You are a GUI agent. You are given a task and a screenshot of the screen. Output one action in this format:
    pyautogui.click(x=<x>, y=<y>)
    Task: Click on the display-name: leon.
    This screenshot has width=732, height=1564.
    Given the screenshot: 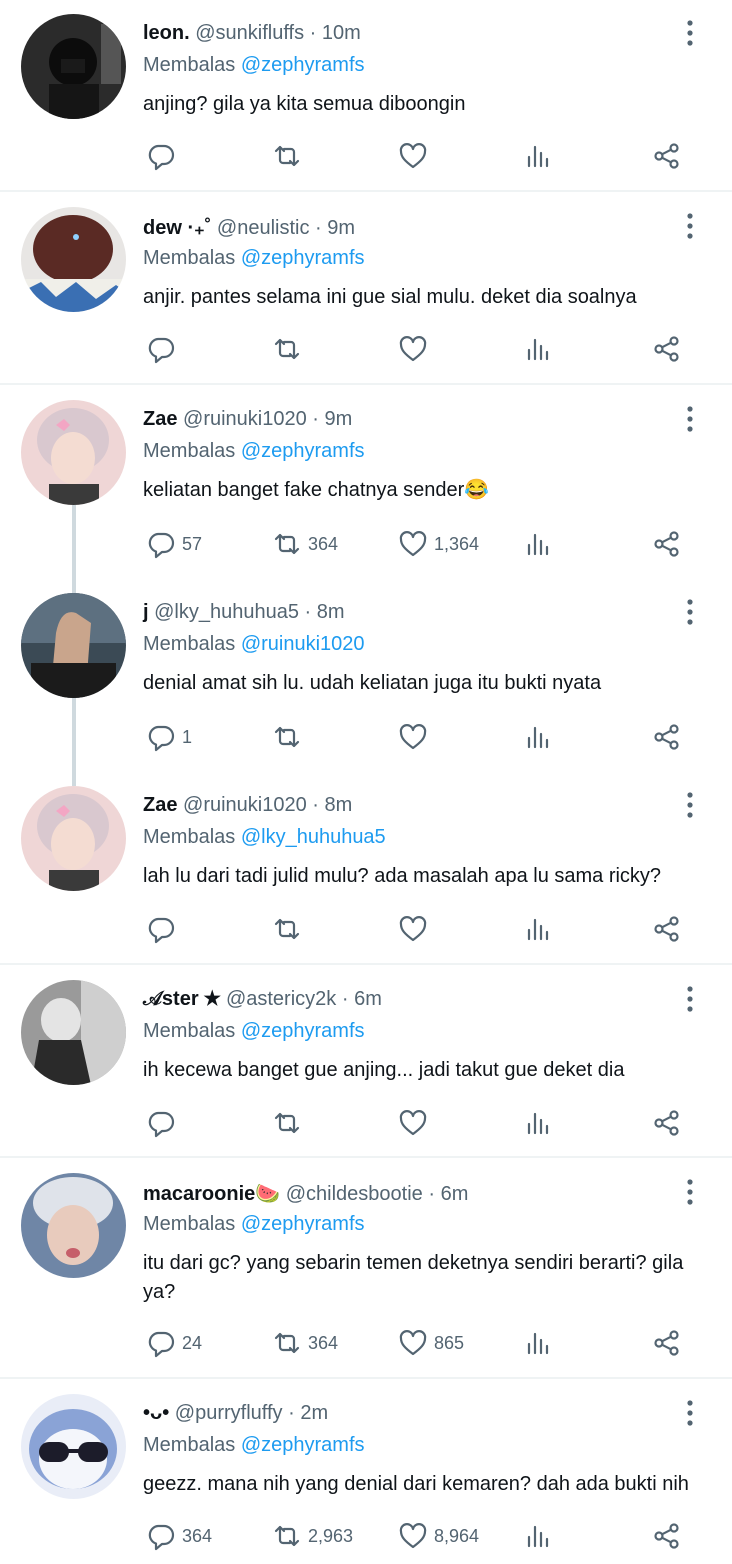 What is the action you would take?
    pyautogui.click(x=166, y=33)
    